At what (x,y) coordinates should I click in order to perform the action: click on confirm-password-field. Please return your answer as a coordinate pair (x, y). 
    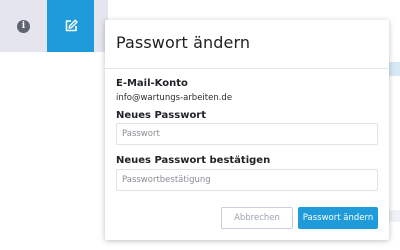
    Looking at the image, I should click on (247, 180).